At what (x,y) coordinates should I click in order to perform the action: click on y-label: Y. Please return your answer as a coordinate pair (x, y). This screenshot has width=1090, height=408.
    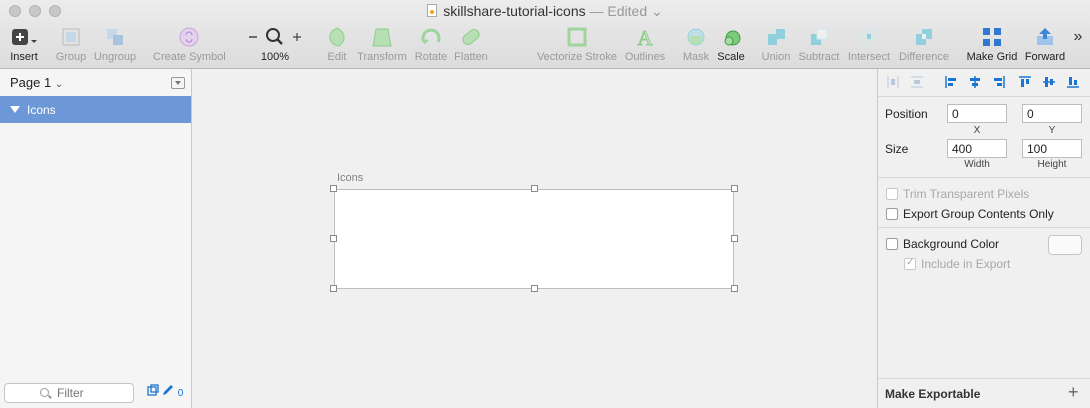
    Looking at the image, I should click on (1052, 130).